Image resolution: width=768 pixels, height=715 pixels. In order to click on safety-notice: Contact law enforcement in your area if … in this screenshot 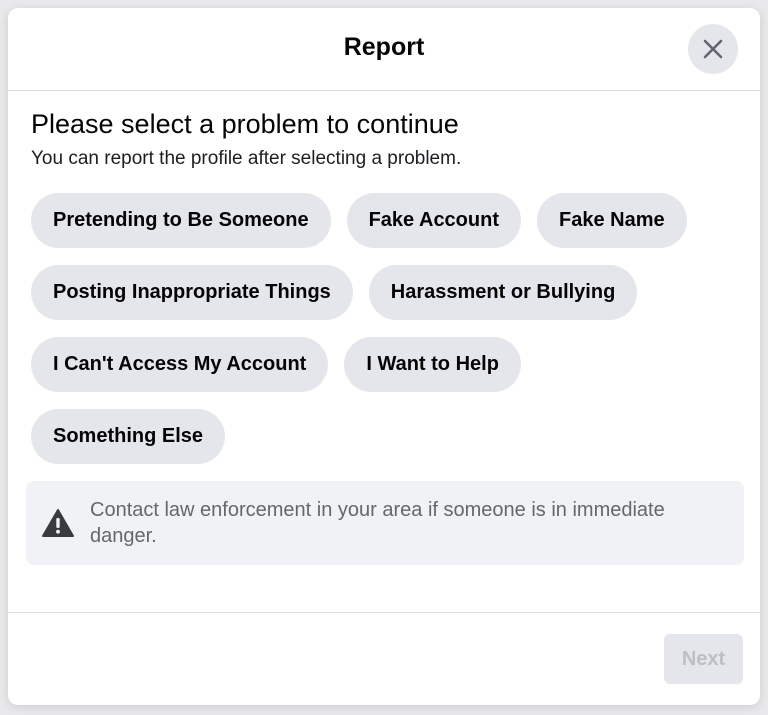, I will do `click(385, 523)`.